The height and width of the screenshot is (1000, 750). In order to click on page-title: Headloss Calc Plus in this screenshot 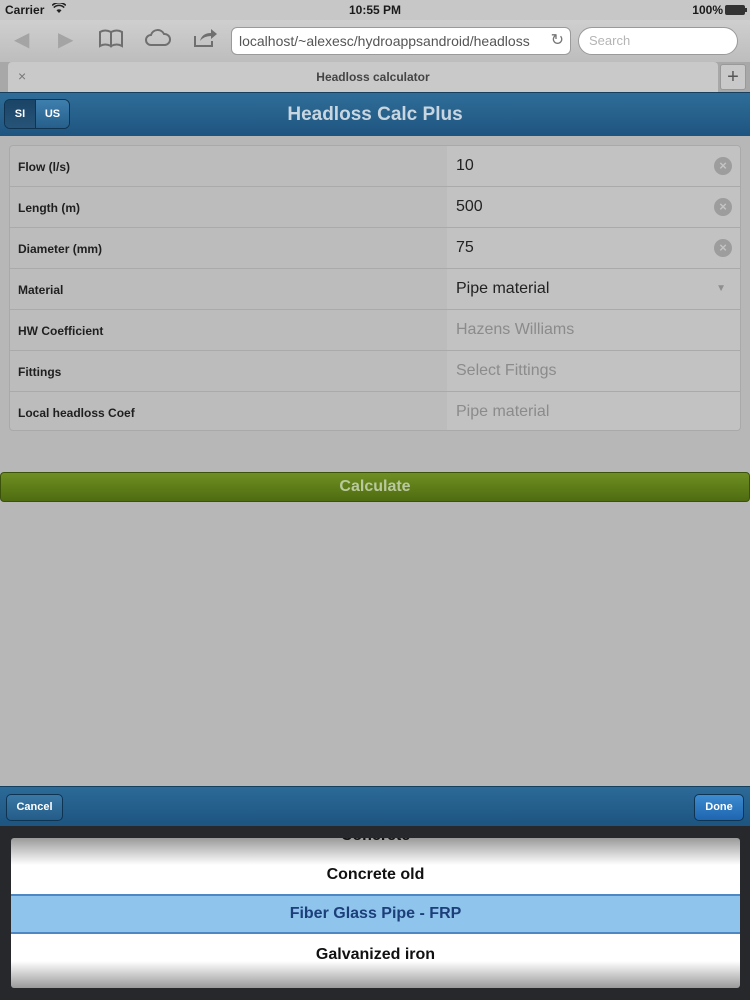, I will do `click(375, 114)`.